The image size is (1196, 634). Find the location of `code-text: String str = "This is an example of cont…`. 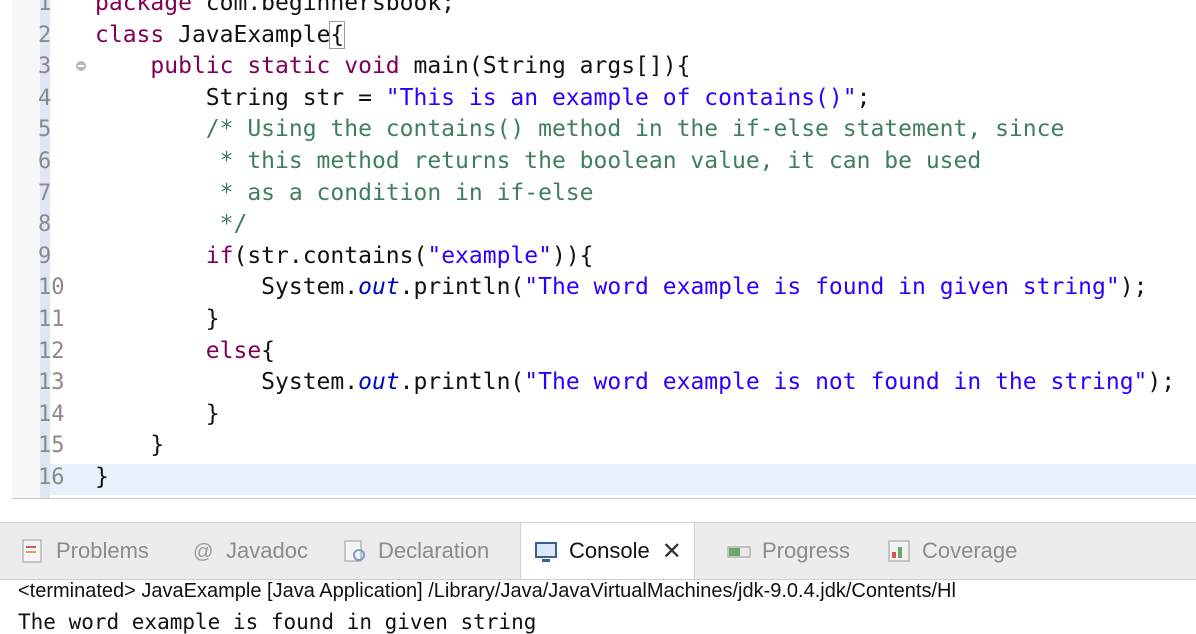

code-text: String str = "This is an example of cont… is located at coordinates (483, 97).